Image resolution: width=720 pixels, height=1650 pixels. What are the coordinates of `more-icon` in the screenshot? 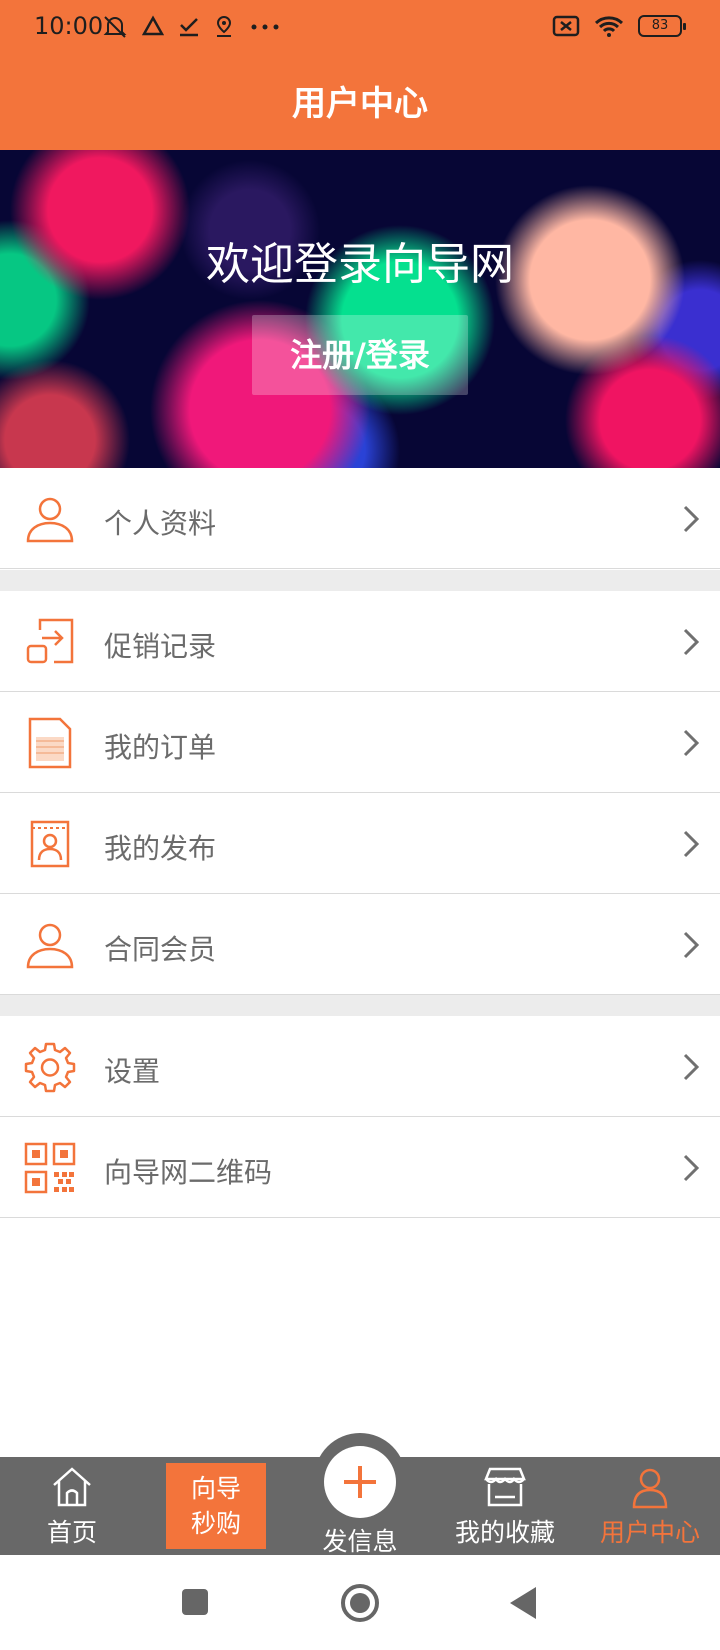 It's located at (265, 27).